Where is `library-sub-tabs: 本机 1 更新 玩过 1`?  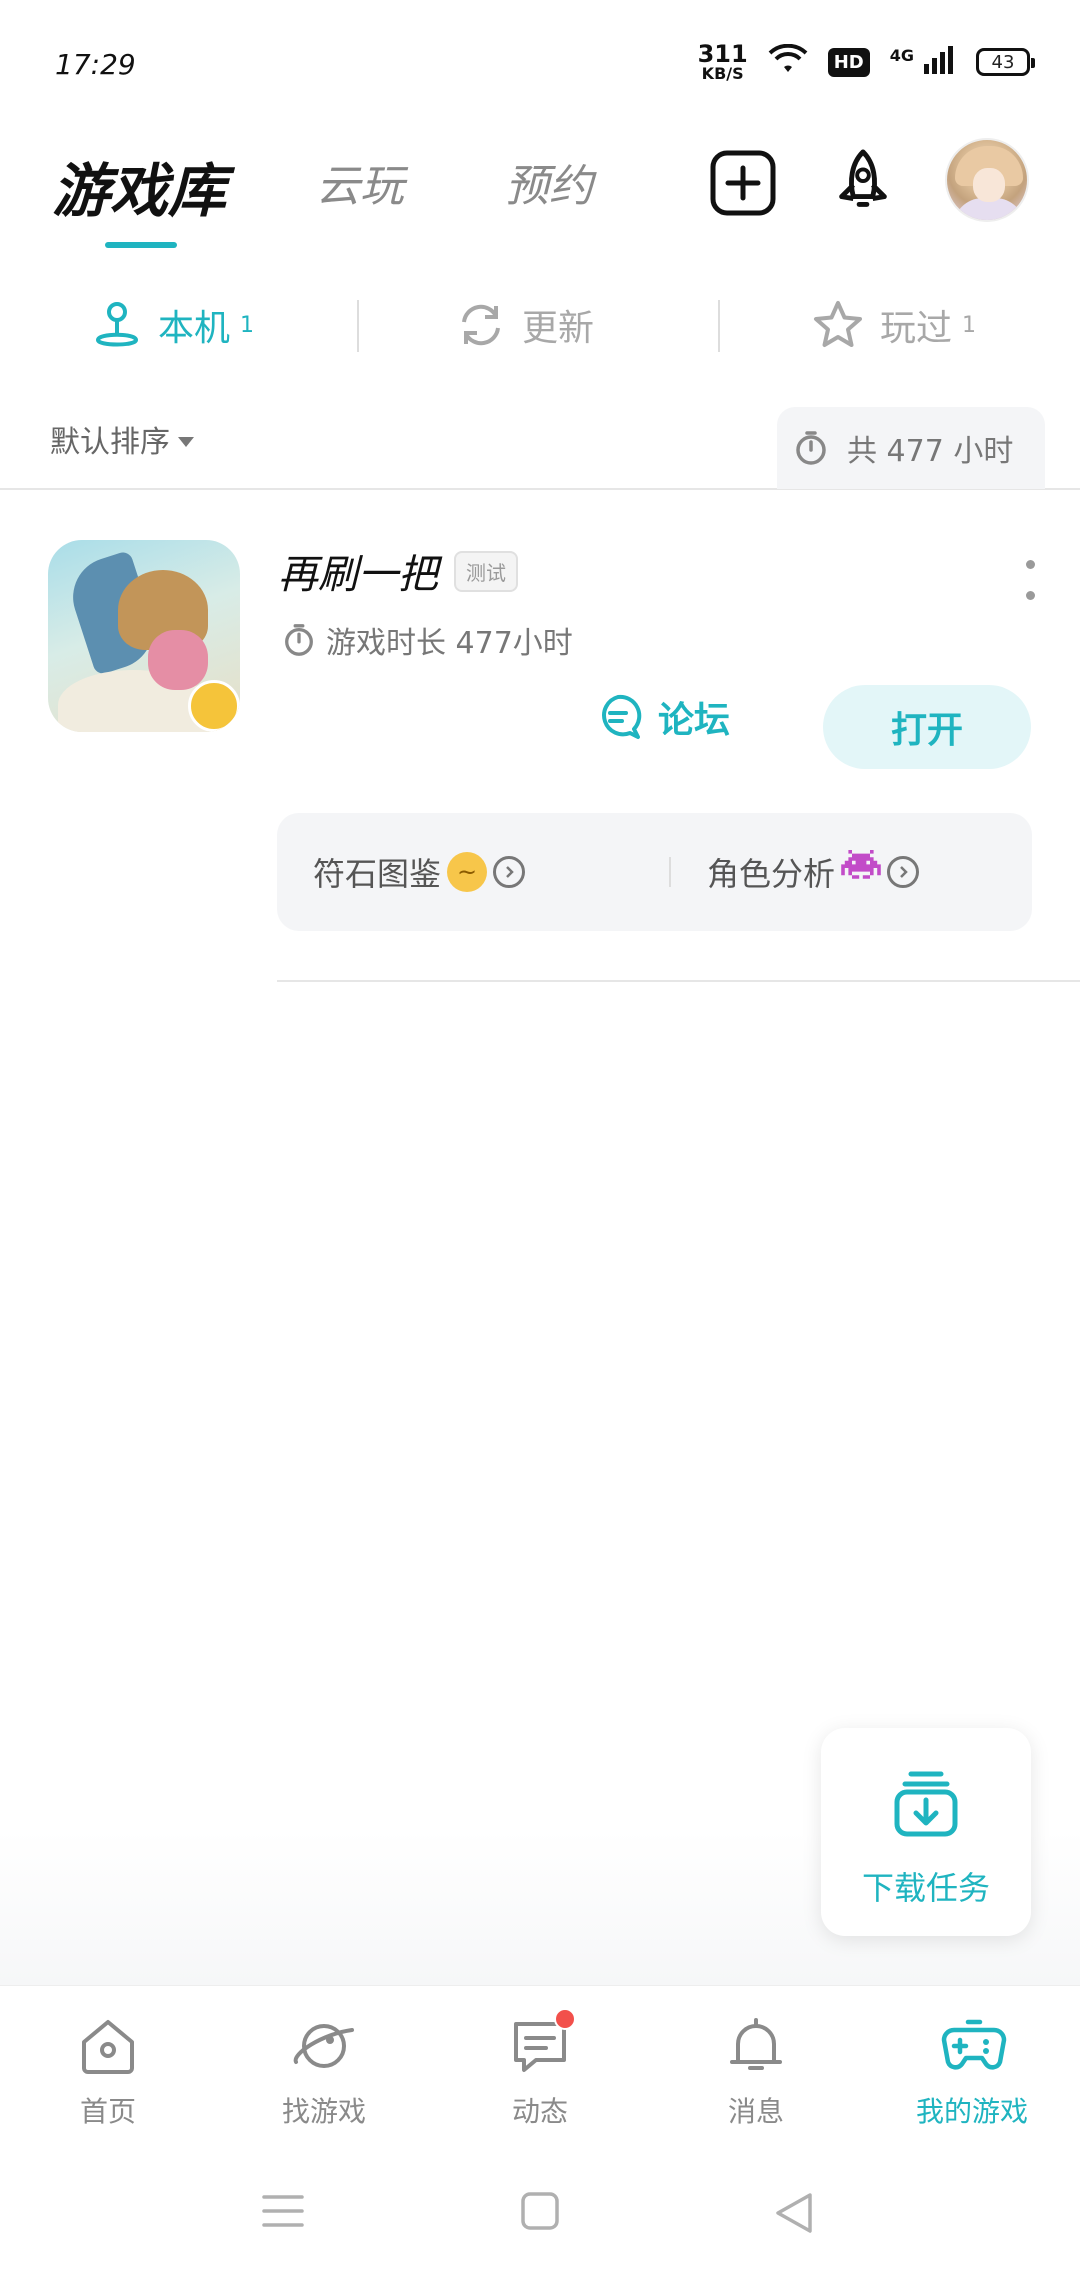 library-sub-tabs: 本机 1 更新 玩过 1 is located at coordinates (540, 325).